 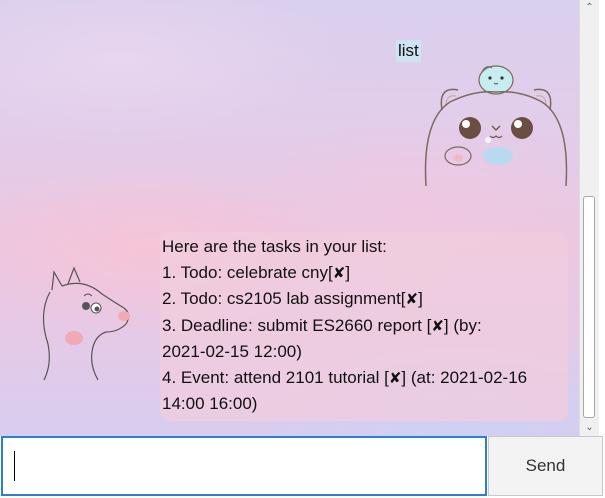 What do you see at coordinates (247, 272) in the screenshot?
I see `bot-line-text: 1. Todo: celebrate cny[` at bounding box center [247, 272].